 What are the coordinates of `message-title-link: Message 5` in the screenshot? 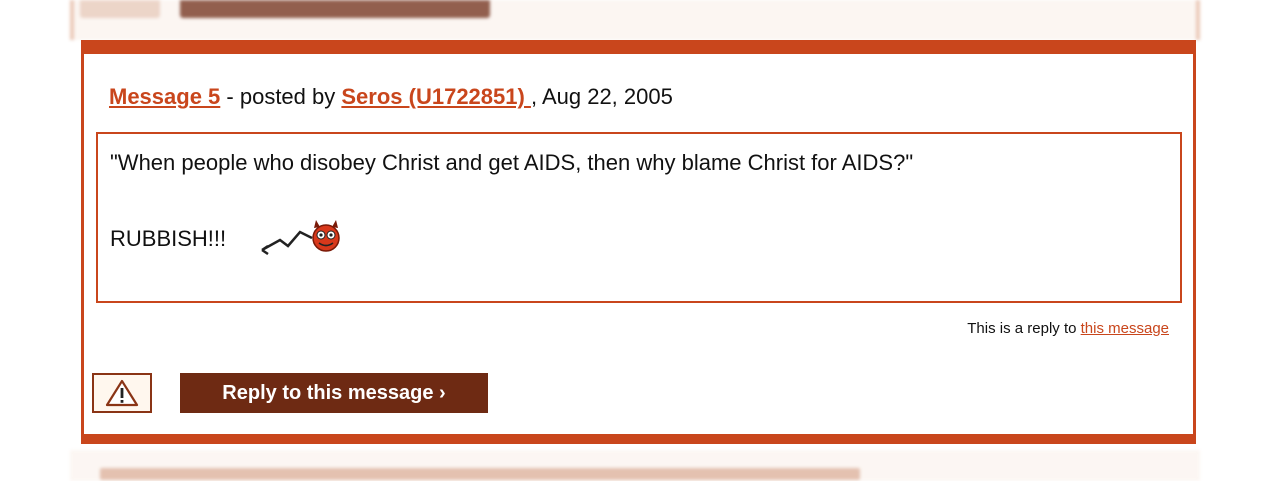 It's located at (164, 96).